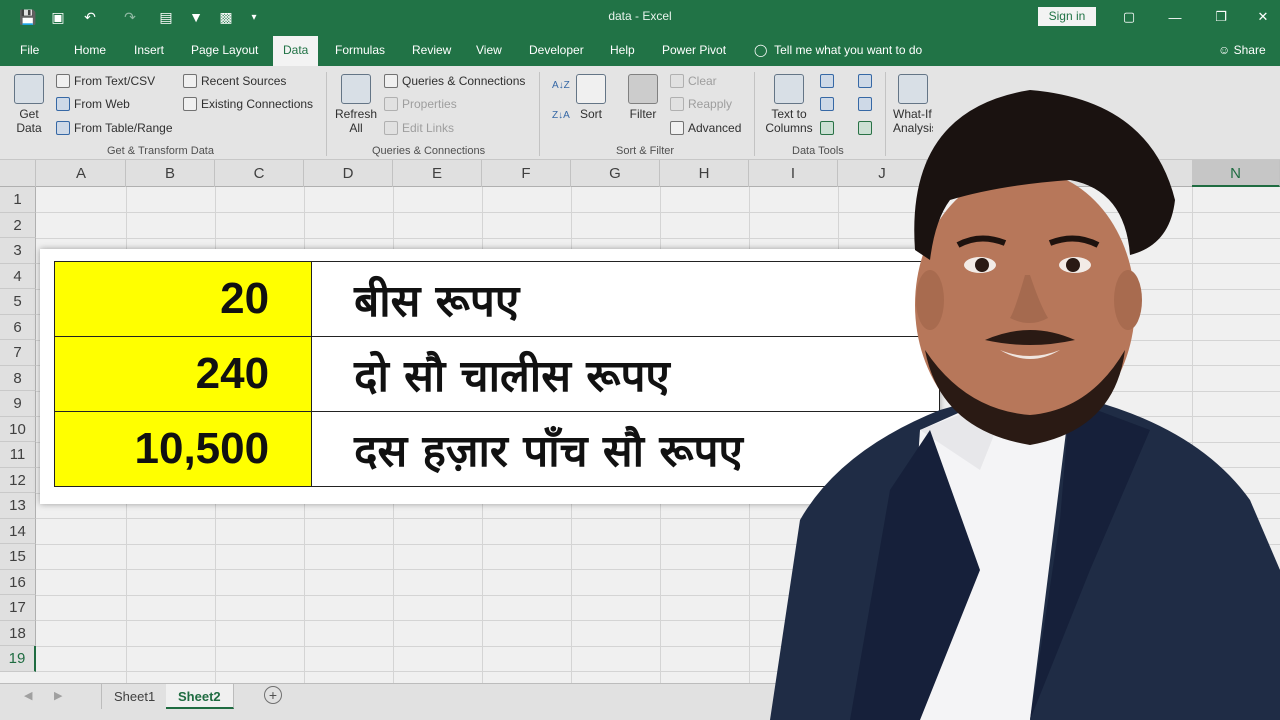 The width and height of the screenshot is (1280, 720). I want to click on close-icon: ✕, so click(1263, 17).